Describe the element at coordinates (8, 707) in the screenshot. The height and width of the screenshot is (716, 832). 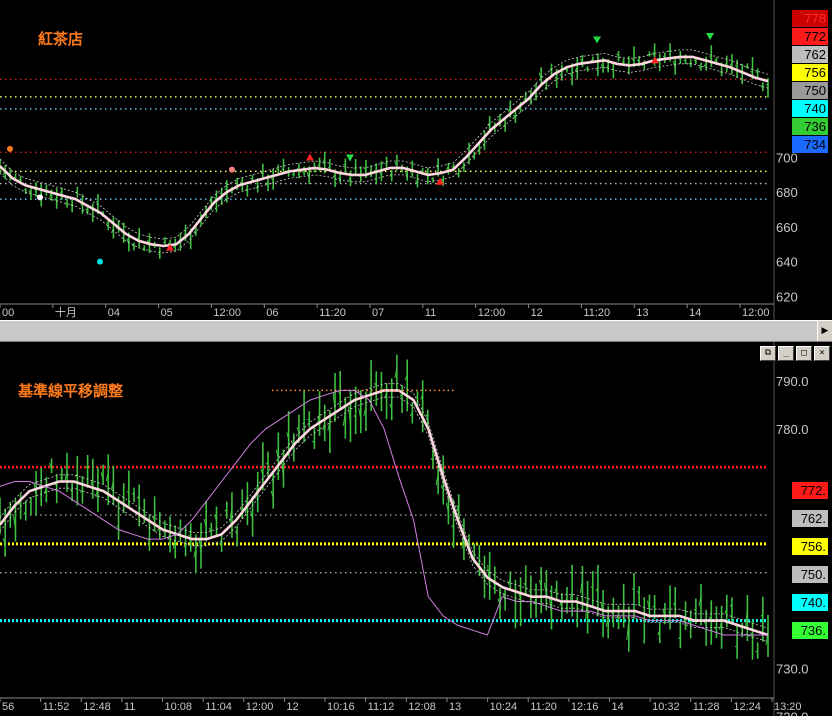
I see `x-tick-label: 56` at that location.